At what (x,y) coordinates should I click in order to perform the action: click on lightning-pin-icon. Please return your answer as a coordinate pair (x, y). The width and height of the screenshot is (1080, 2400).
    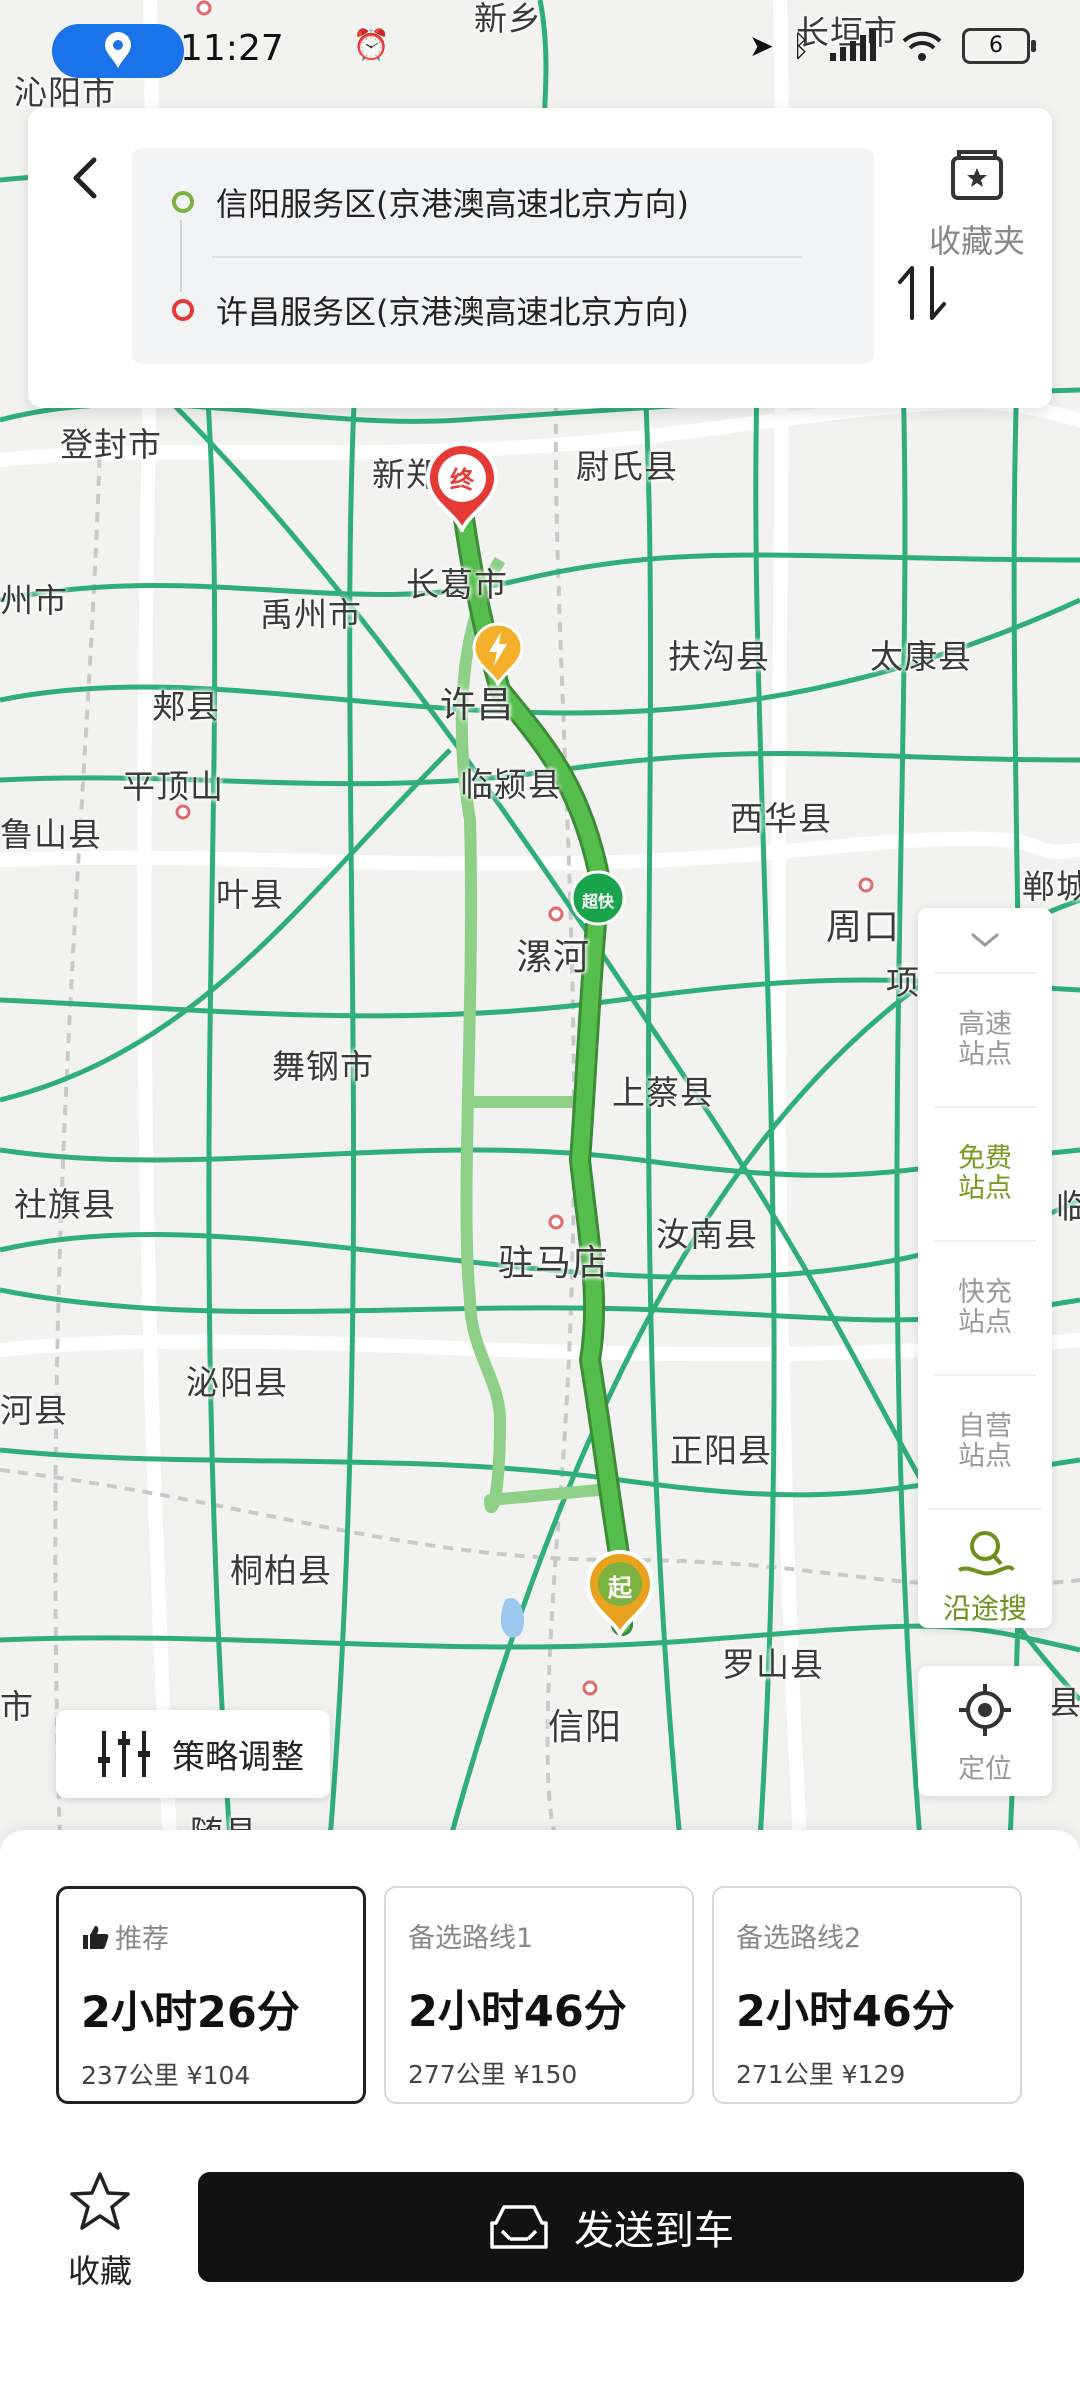
    Looking at the image, I should click on (498, 654).